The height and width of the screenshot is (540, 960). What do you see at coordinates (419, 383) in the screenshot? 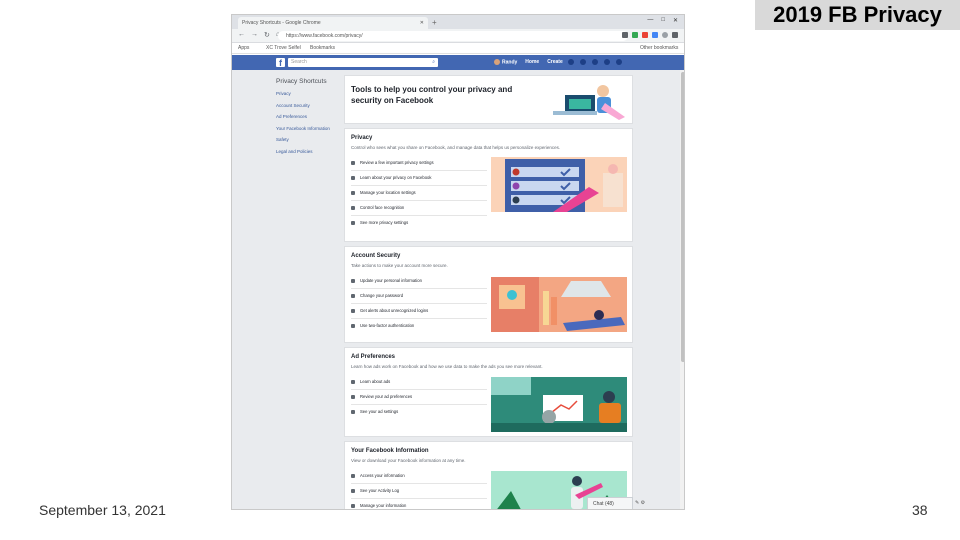
I see `ads-item: Learn about ads` at bounding box center [419, 383].